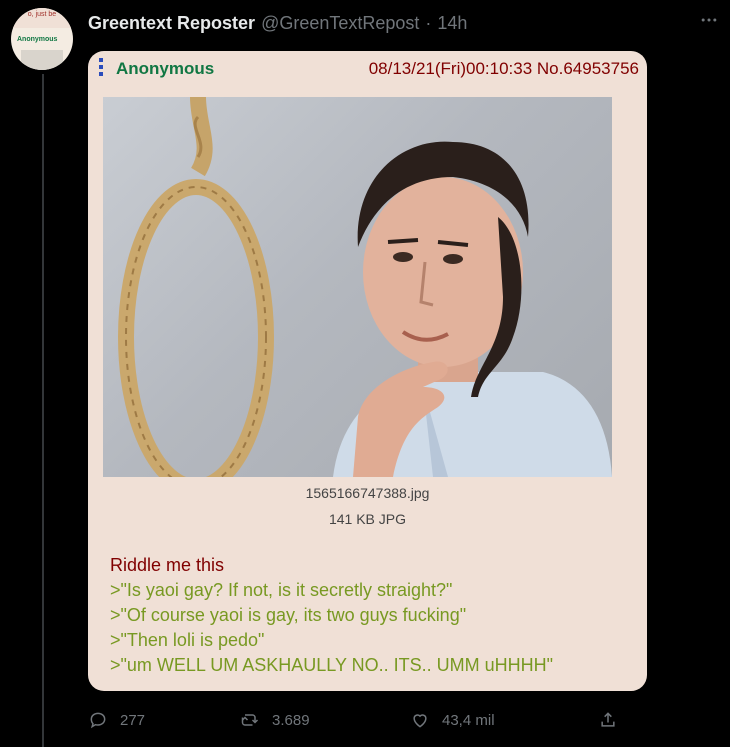 Image resolution: width=730 pixels, height=747 pixels. What do you see at coordinates (167, 565) in the screenshot?
I see `post-line: Riddle me this` at bounding box center [167, 565].